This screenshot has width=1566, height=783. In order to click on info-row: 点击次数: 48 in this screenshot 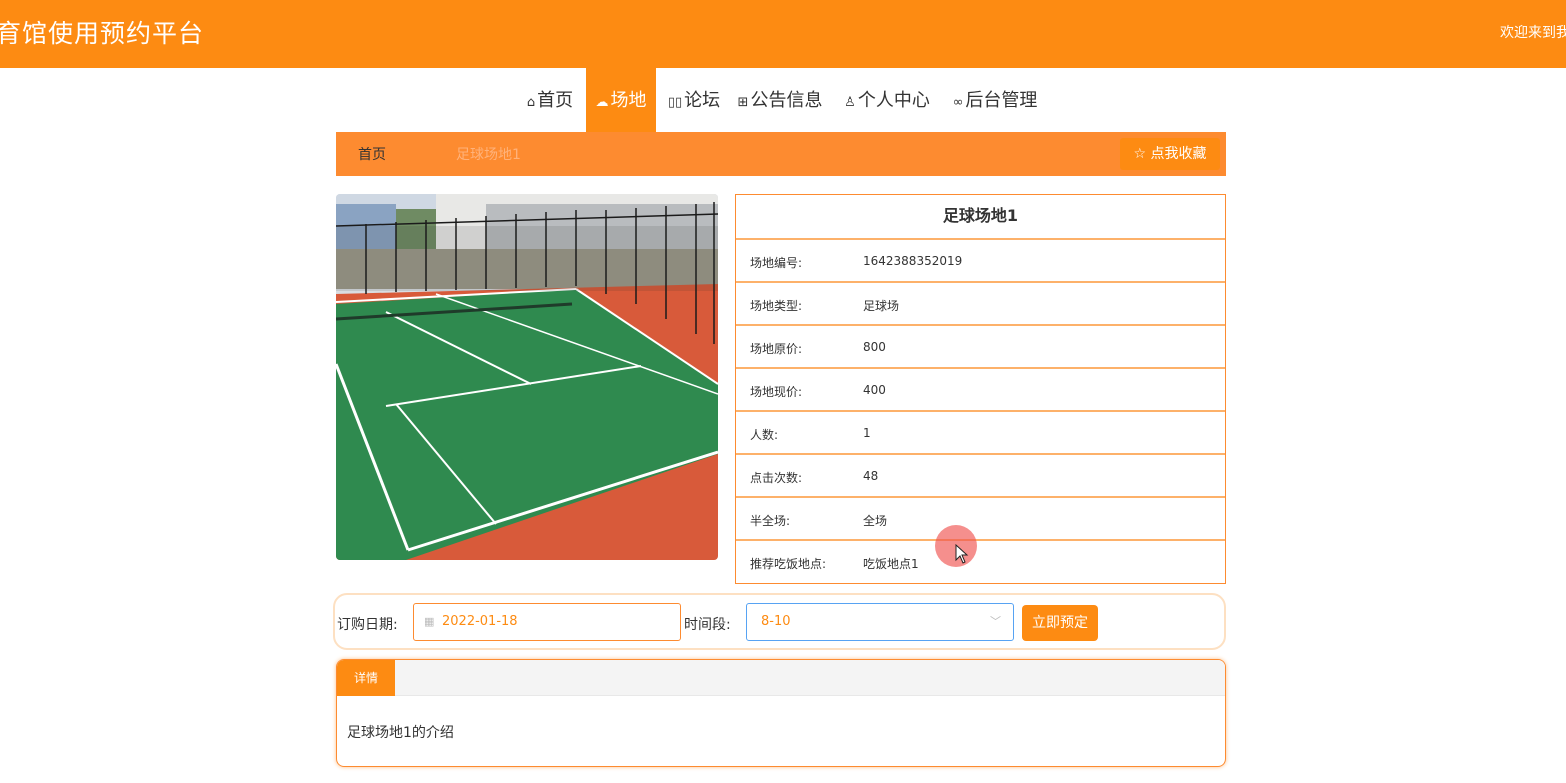, I will do `click(980, 476)`.